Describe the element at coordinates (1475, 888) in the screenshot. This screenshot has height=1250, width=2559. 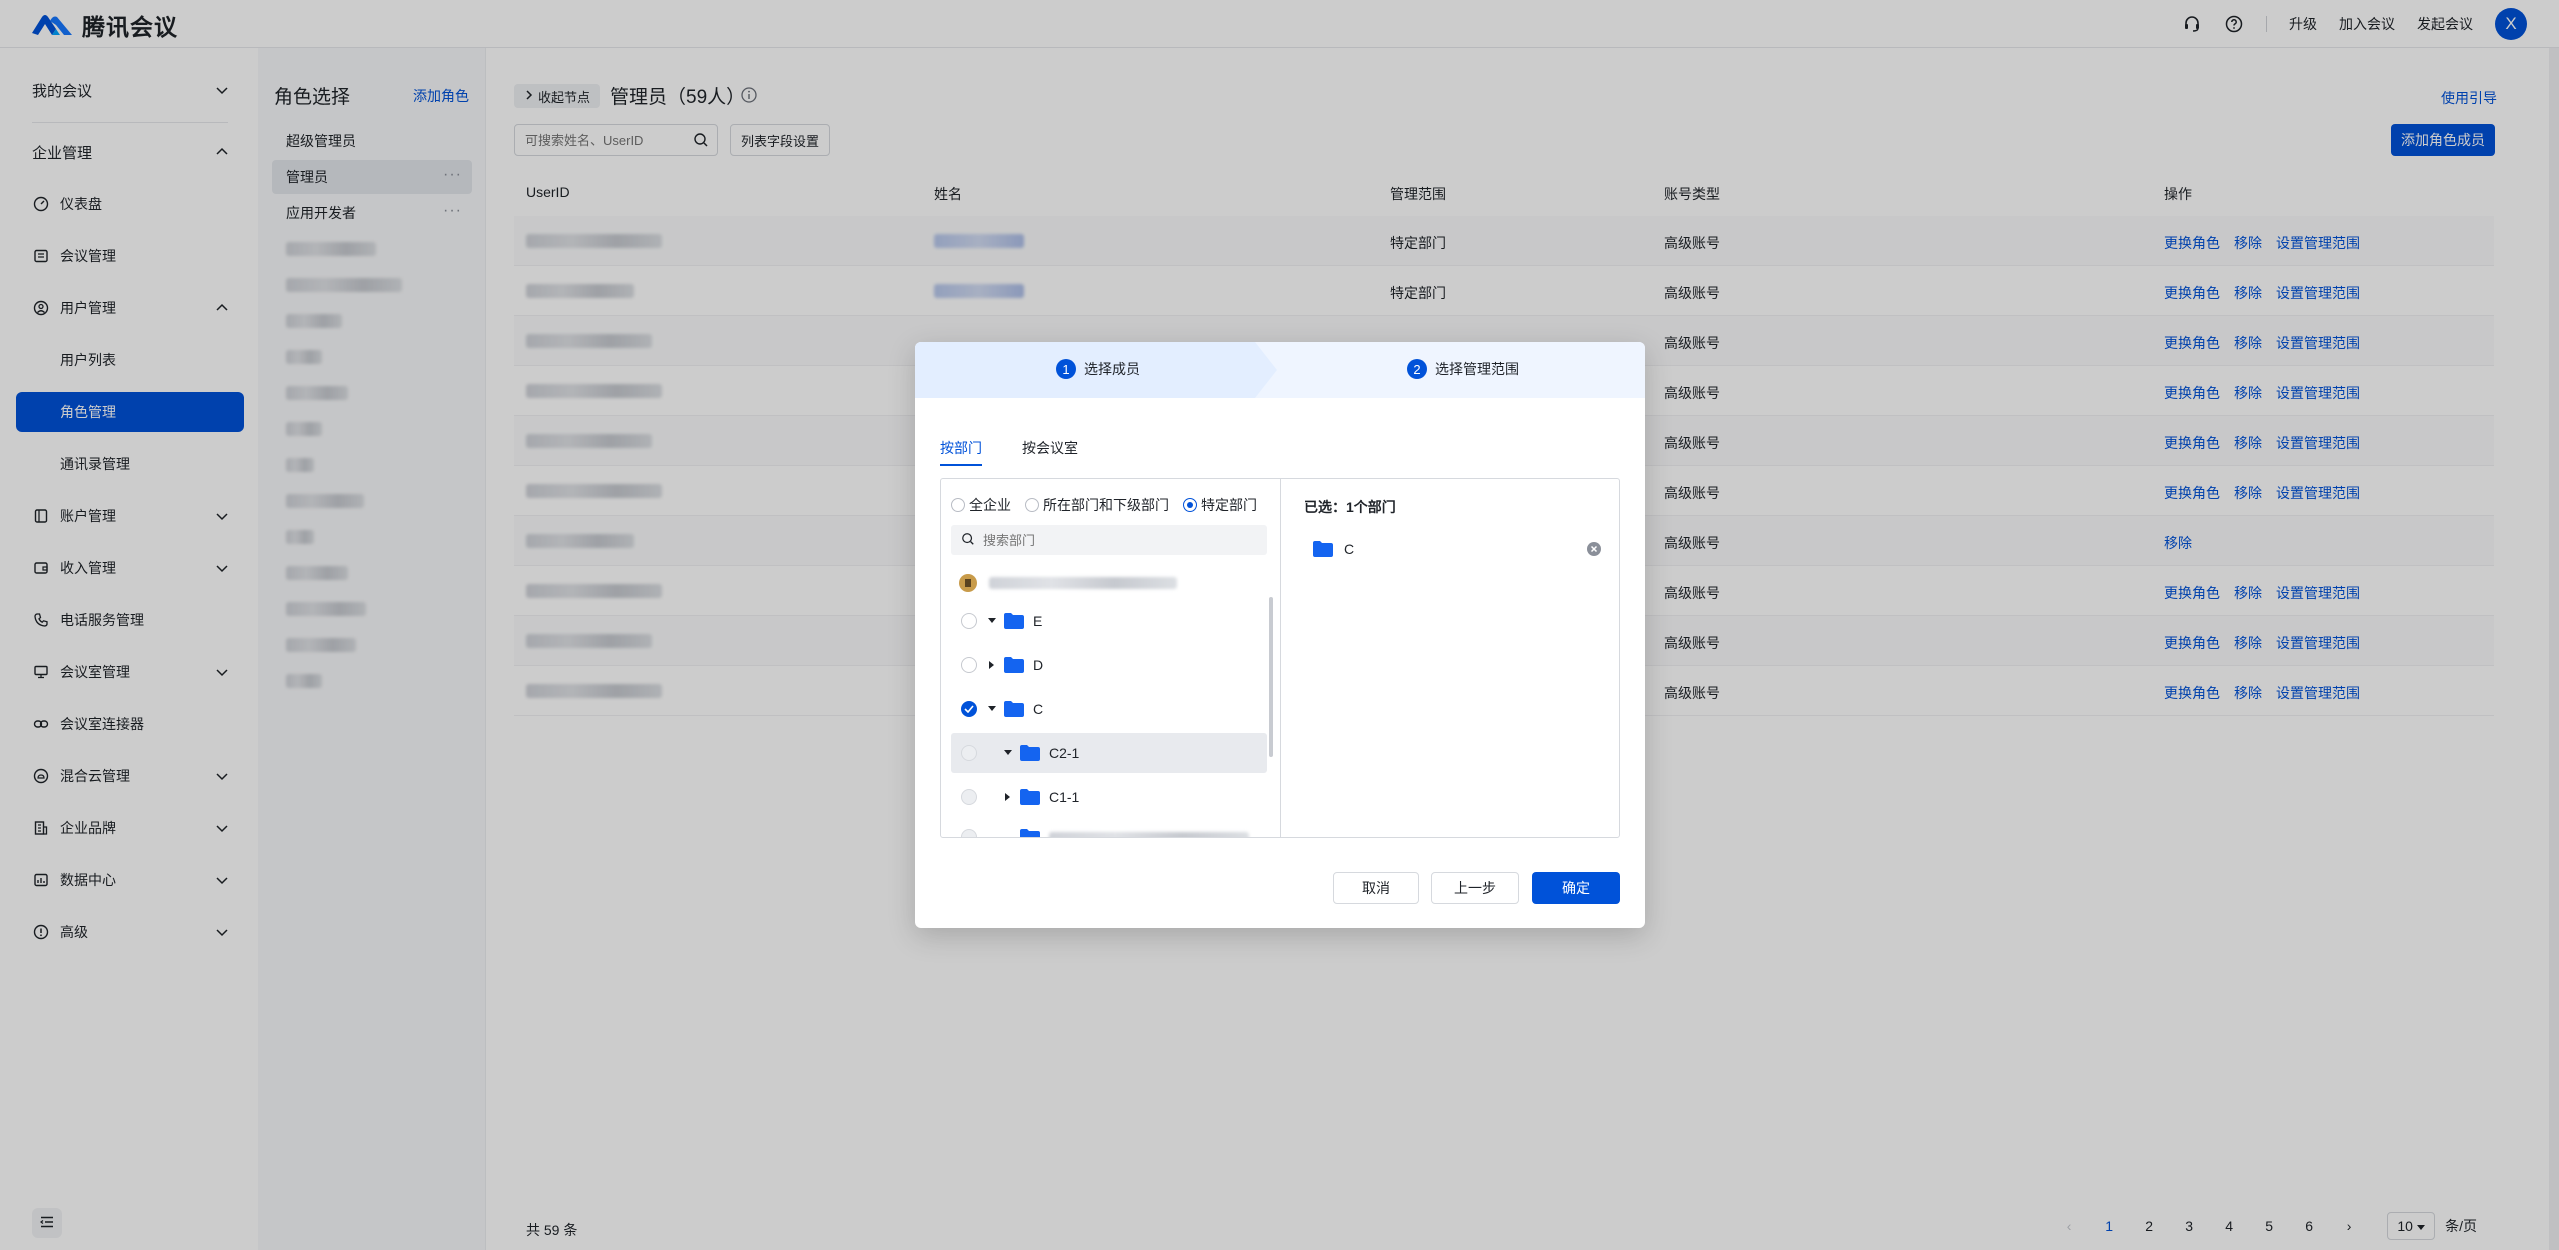
I see `previous-step-button: 上一步` at that location.